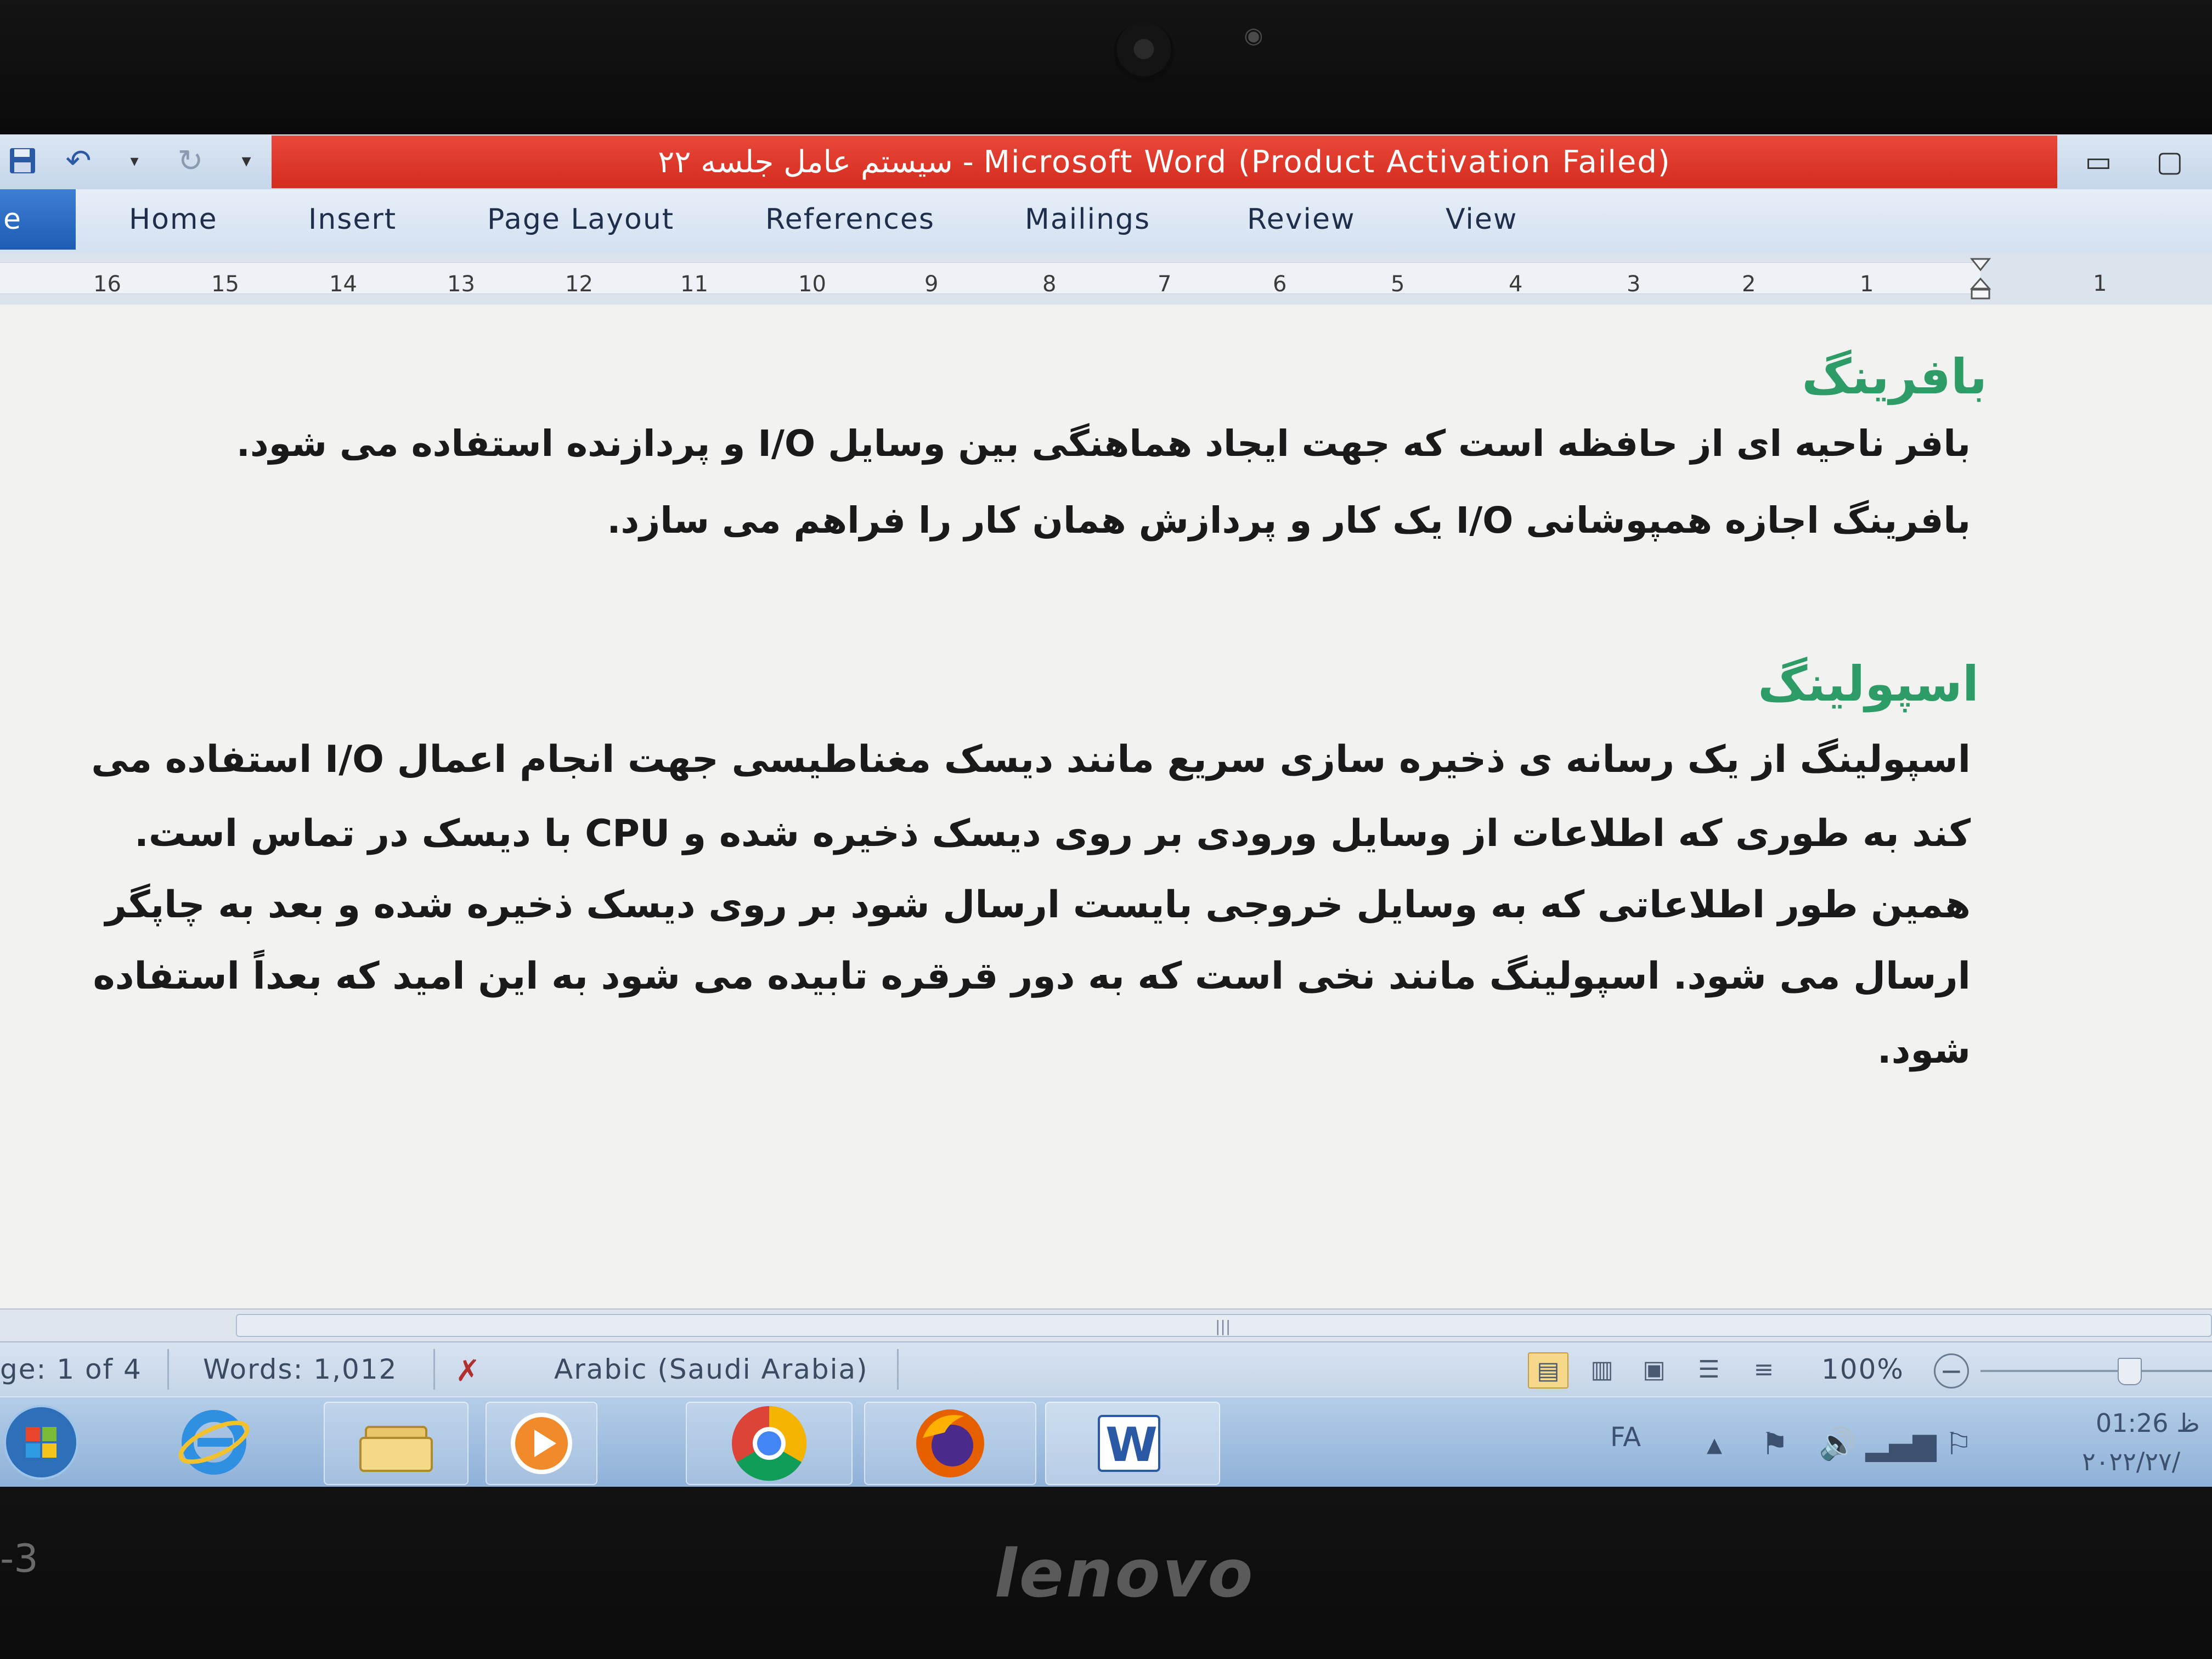  I want to click on heading-spooling: اسپولینگ, so click(1868, 684).